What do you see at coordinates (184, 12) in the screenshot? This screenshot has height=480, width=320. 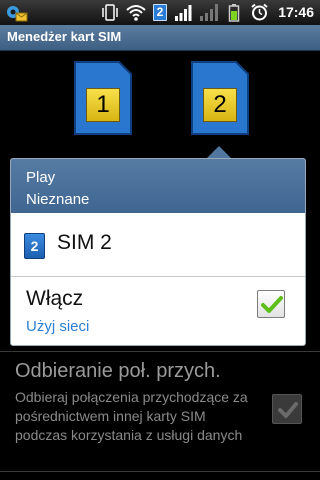 I see `signal-icon` at bounding box center [184, 12].